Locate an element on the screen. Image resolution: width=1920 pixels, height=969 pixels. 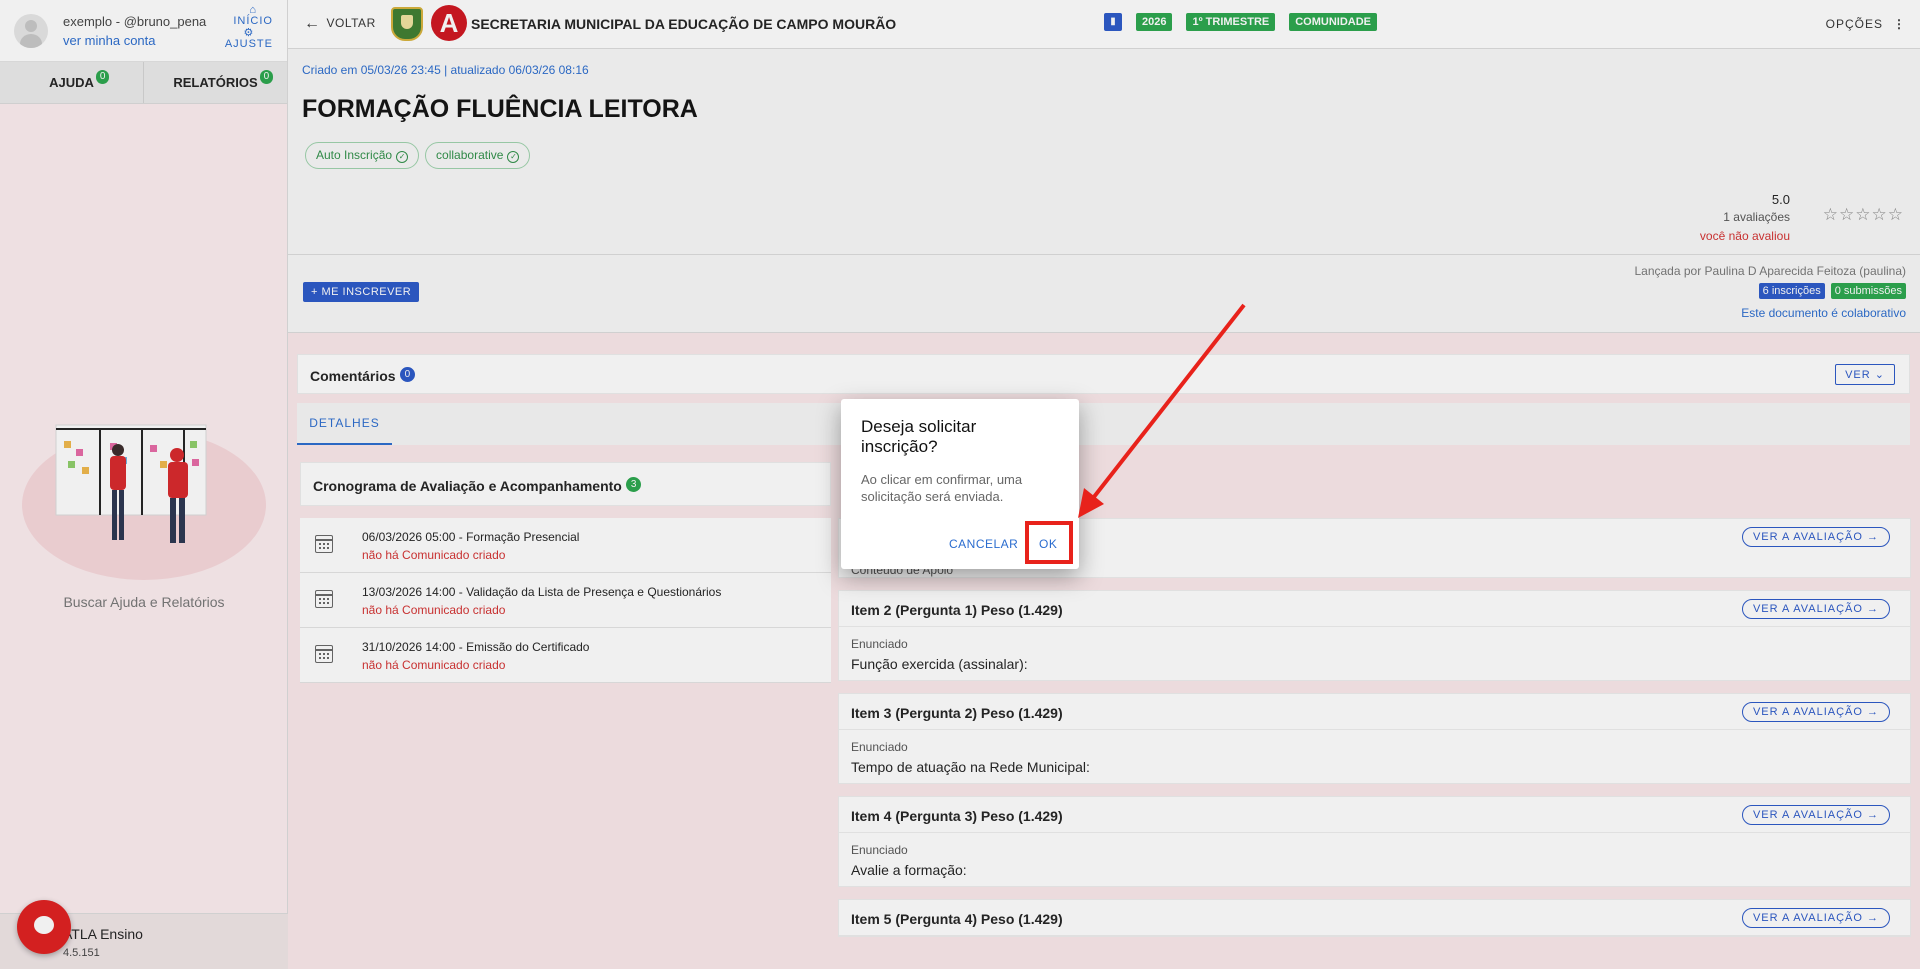
annotation-highlight-box is located at coordinates (1049, 542).